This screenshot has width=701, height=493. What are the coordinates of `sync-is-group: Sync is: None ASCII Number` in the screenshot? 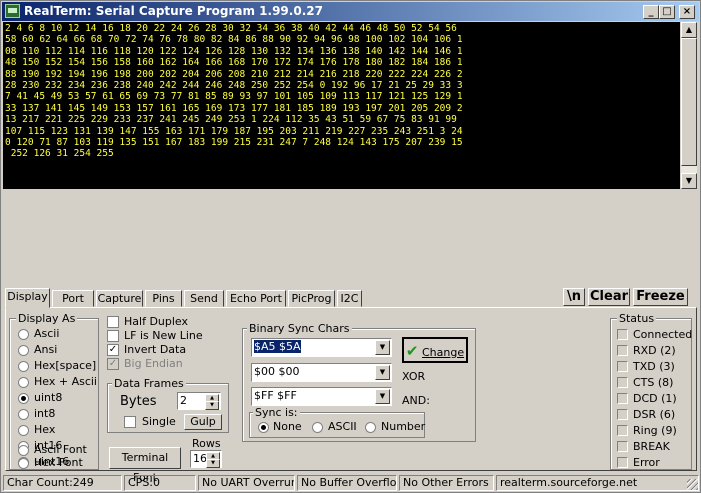 It's located at (337, 422).